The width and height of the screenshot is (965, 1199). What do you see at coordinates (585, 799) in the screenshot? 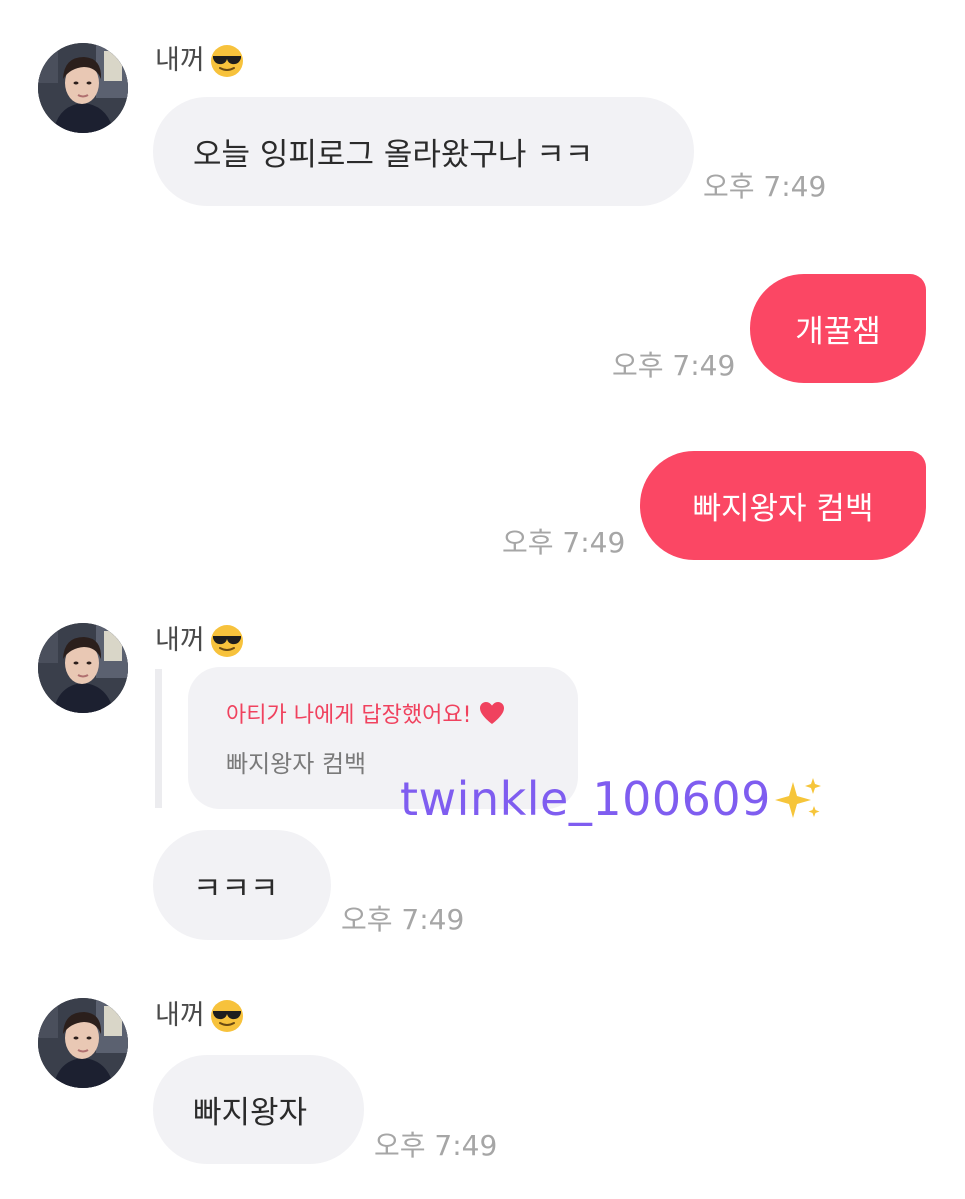
I see `watermark-text: twinkle_100609` at bounding box center [585, 799].